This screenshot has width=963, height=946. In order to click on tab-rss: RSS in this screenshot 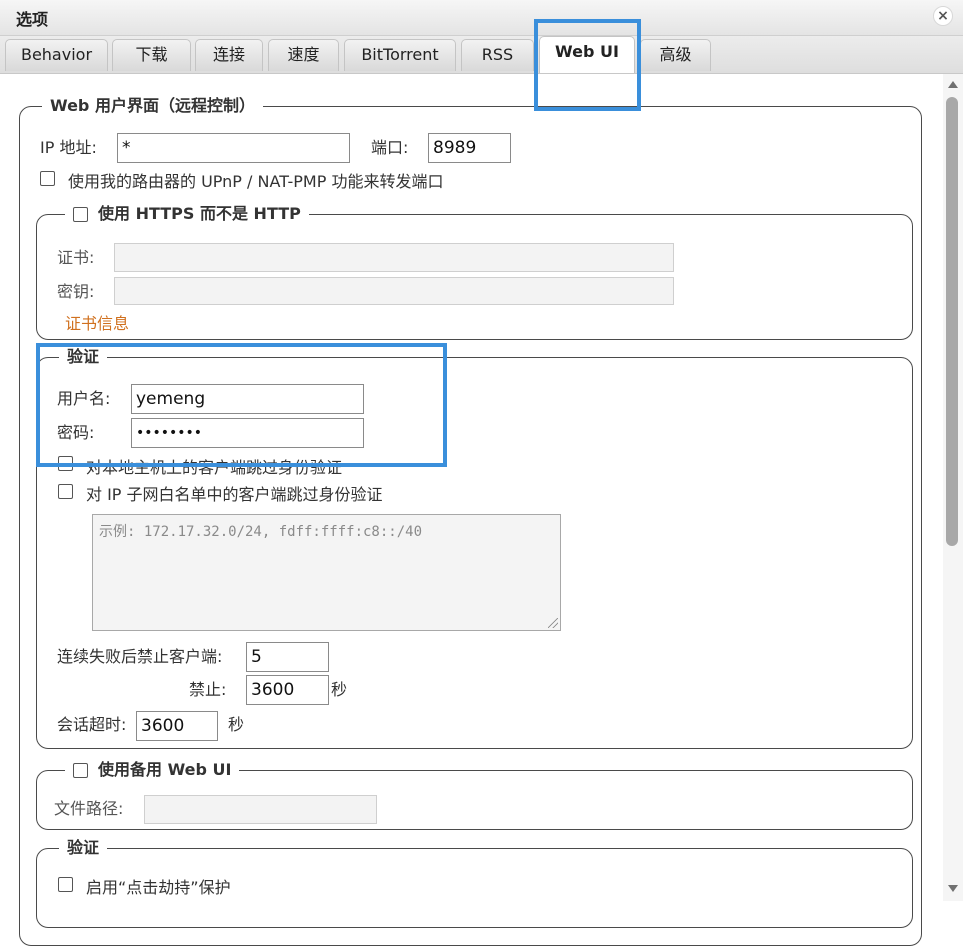, I will do `click(497, 55)`.